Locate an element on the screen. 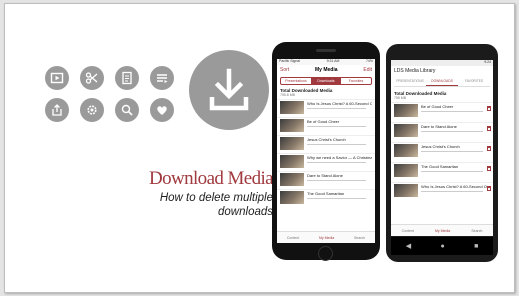 This screenshot has width=519, height=296. document-icon is located at coordinates (127, 78).